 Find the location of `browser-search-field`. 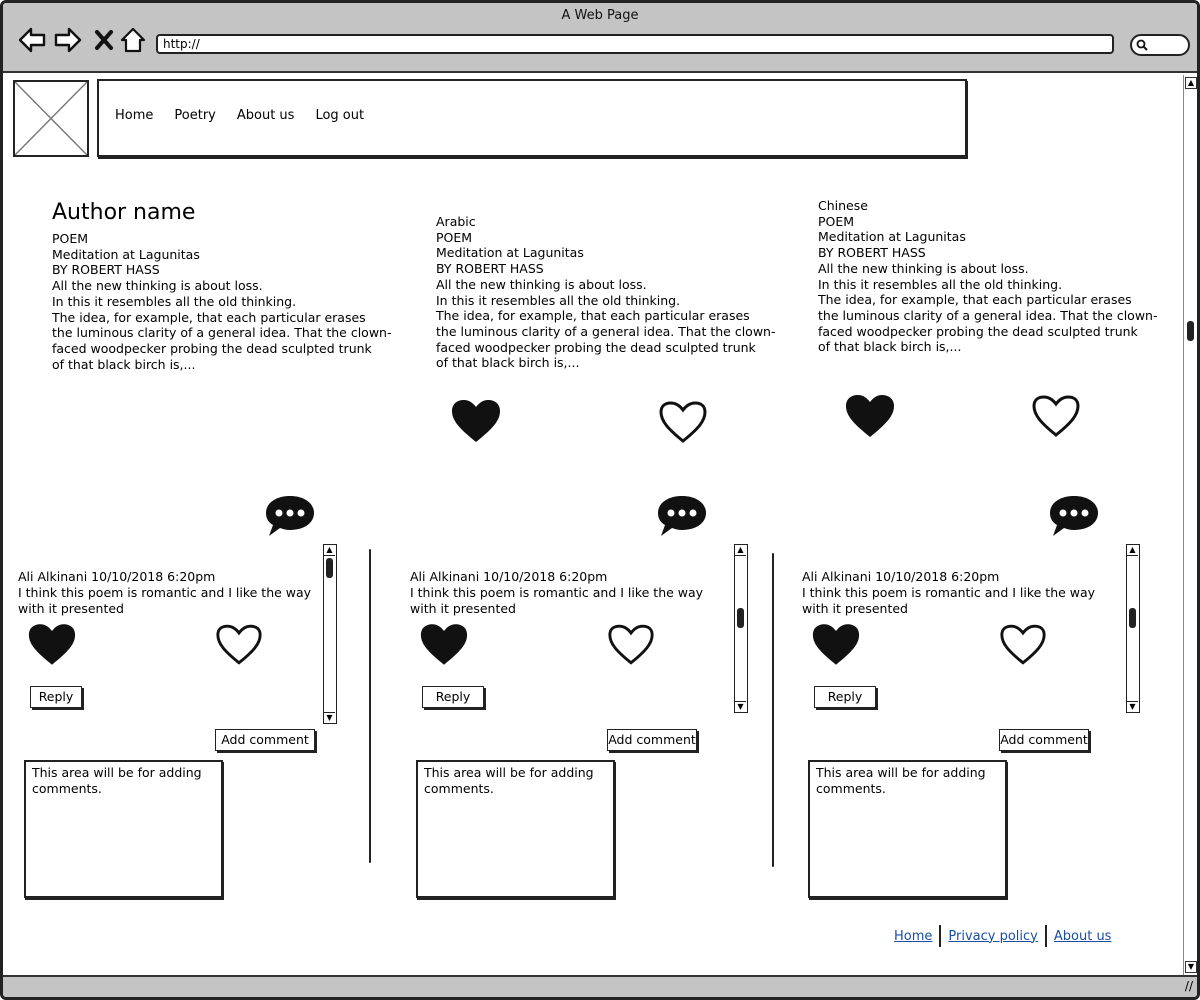

browser-search-field is located at coordinates (1160, 45).